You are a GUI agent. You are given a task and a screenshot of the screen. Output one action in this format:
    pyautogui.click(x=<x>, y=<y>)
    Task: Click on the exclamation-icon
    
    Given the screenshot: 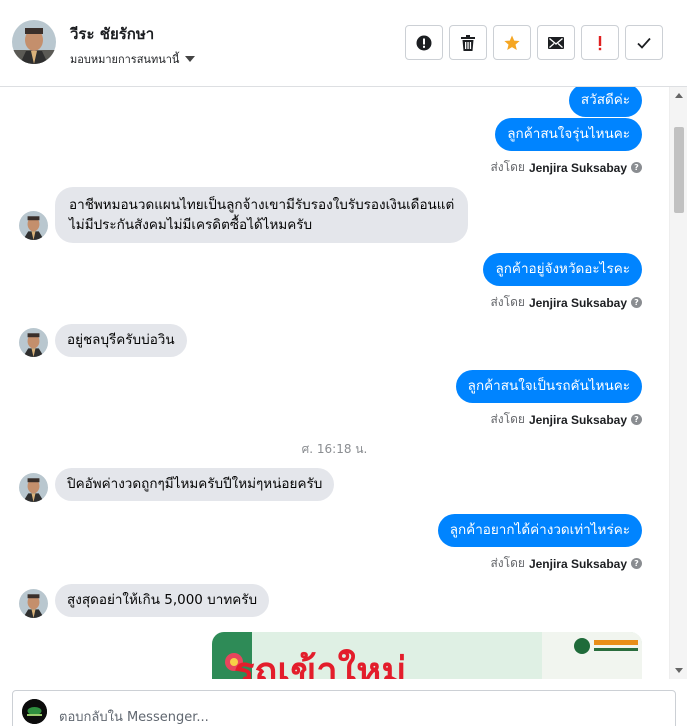 What is the action you would take?
    pyautogui.click(x=600, y=42)
    